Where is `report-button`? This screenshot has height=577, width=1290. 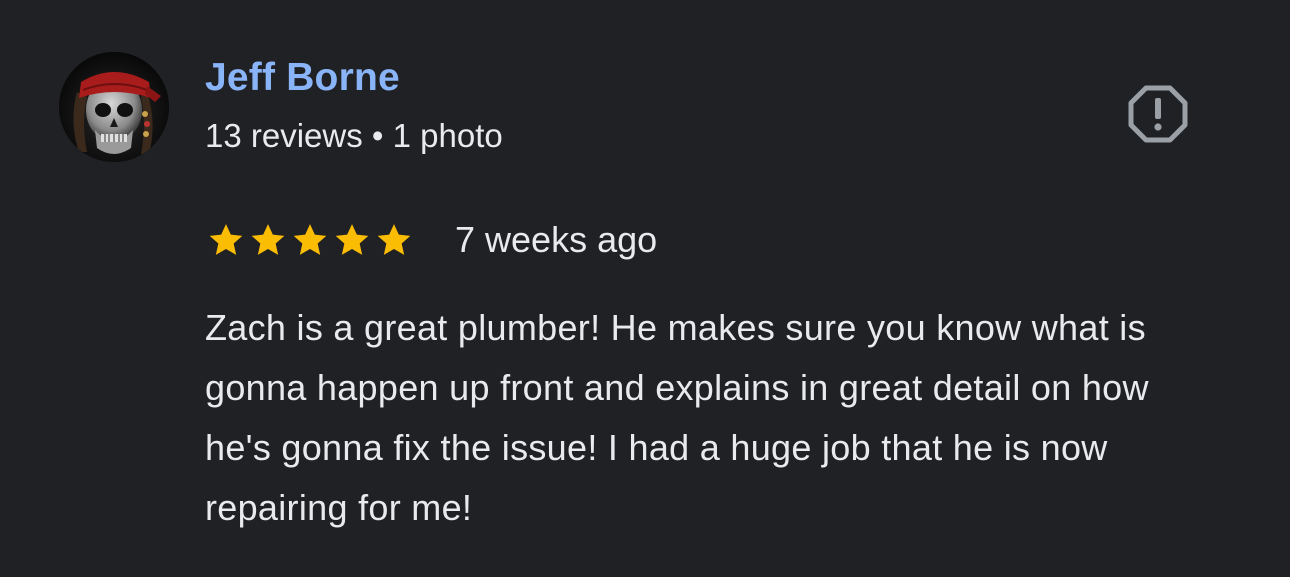 report-button is located at coordinates (1158, 114).